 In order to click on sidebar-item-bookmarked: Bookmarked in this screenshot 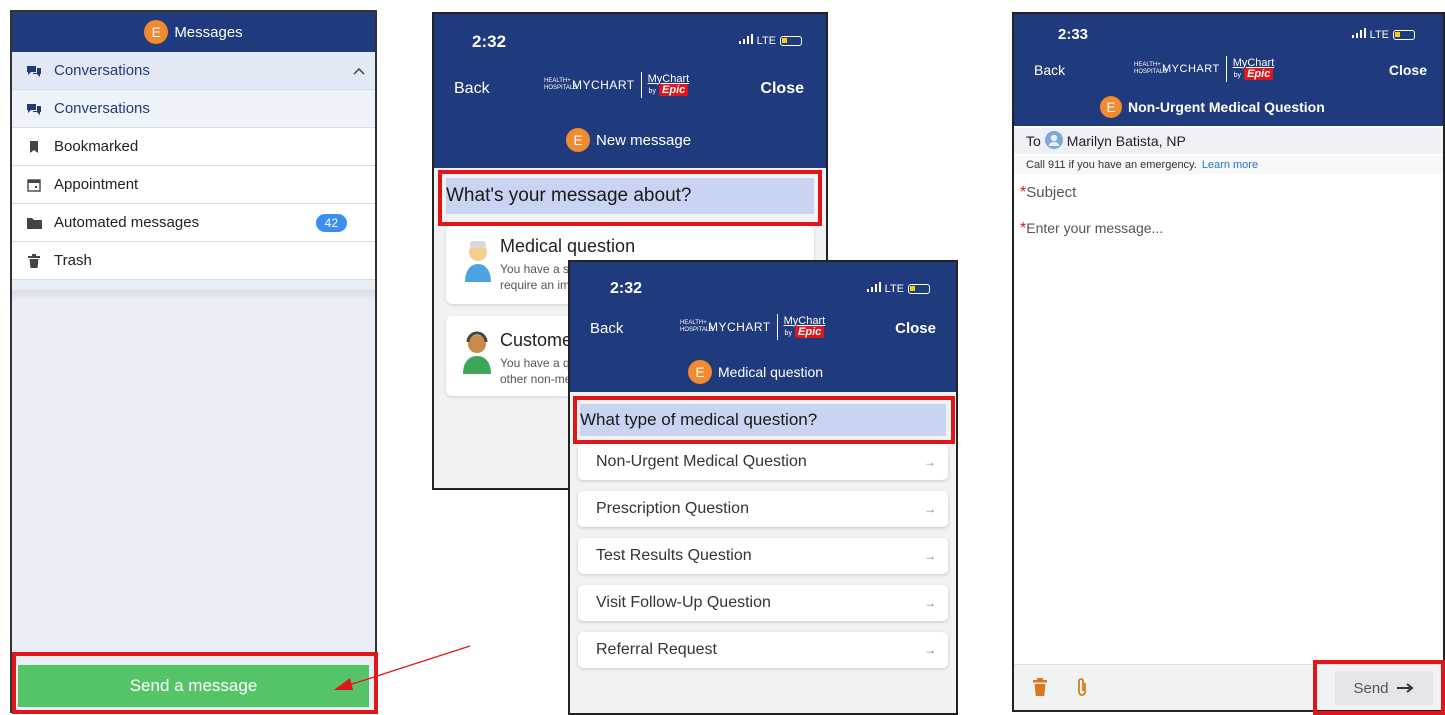, I will do `click(193, 147)`.